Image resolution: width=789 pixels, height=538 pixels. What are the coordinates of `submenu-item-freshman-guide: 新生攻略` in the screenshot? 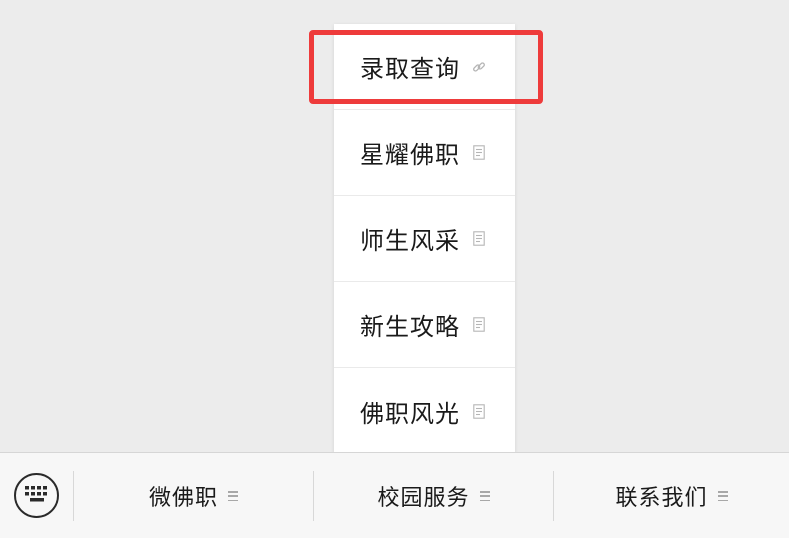 It's located at (424, 325).